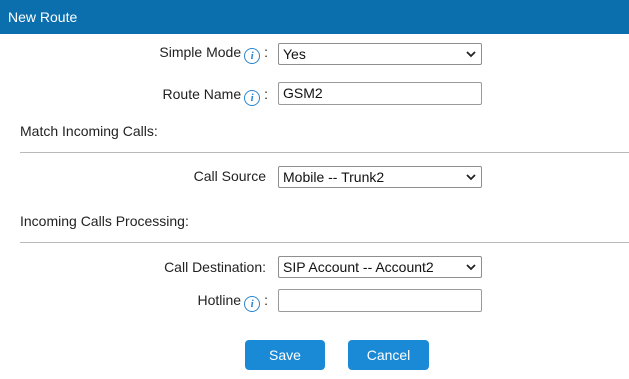 The width and height of the screenshot is (629, 379). Describe the element at coordinates (285, 355) in the screenshot. I see `save-button: Save` at that location.